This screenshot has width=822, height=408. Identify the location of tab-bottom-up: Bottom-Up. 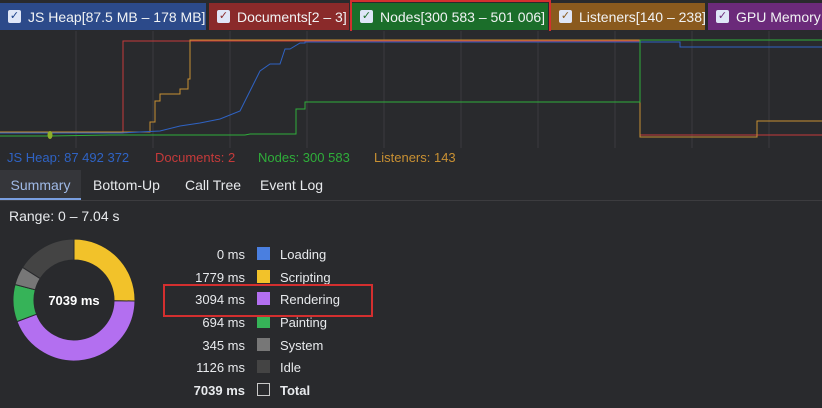
(126, 185).